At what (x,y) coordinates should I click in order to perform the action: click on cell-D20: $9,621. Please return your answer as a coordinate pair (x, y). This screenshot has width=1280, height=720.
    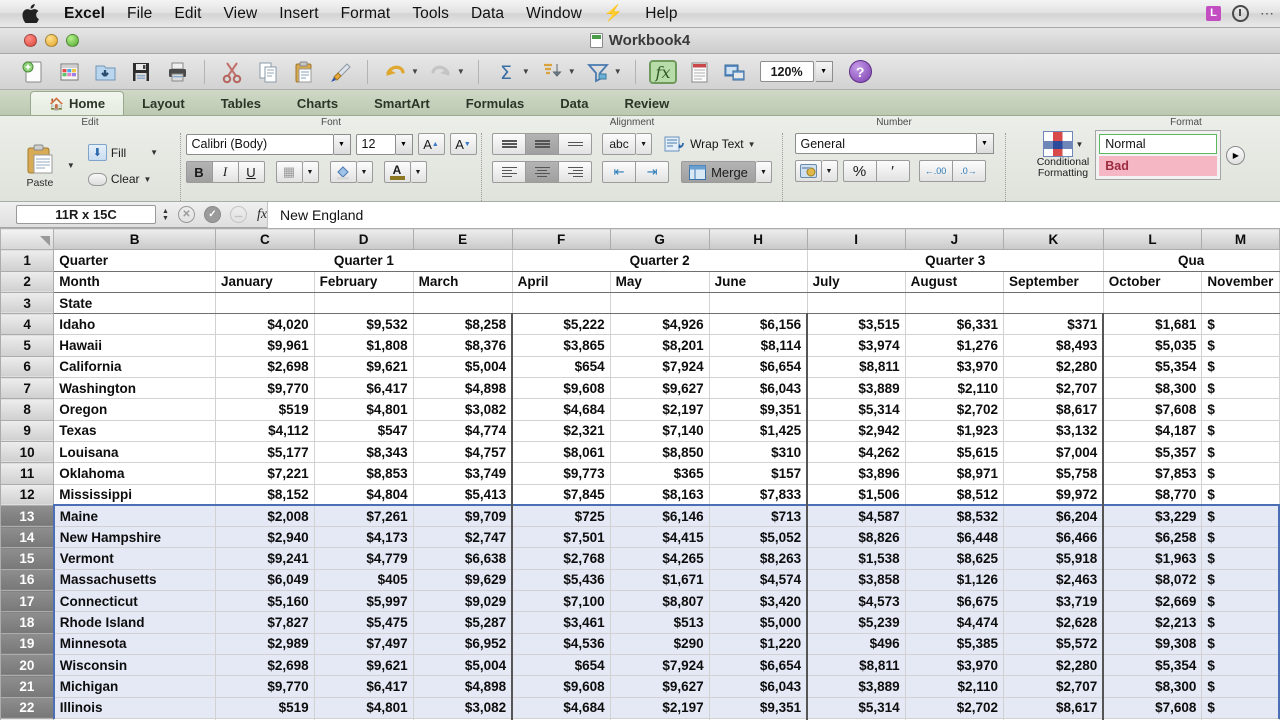
    Looking at the image, I should click on (363, 665).